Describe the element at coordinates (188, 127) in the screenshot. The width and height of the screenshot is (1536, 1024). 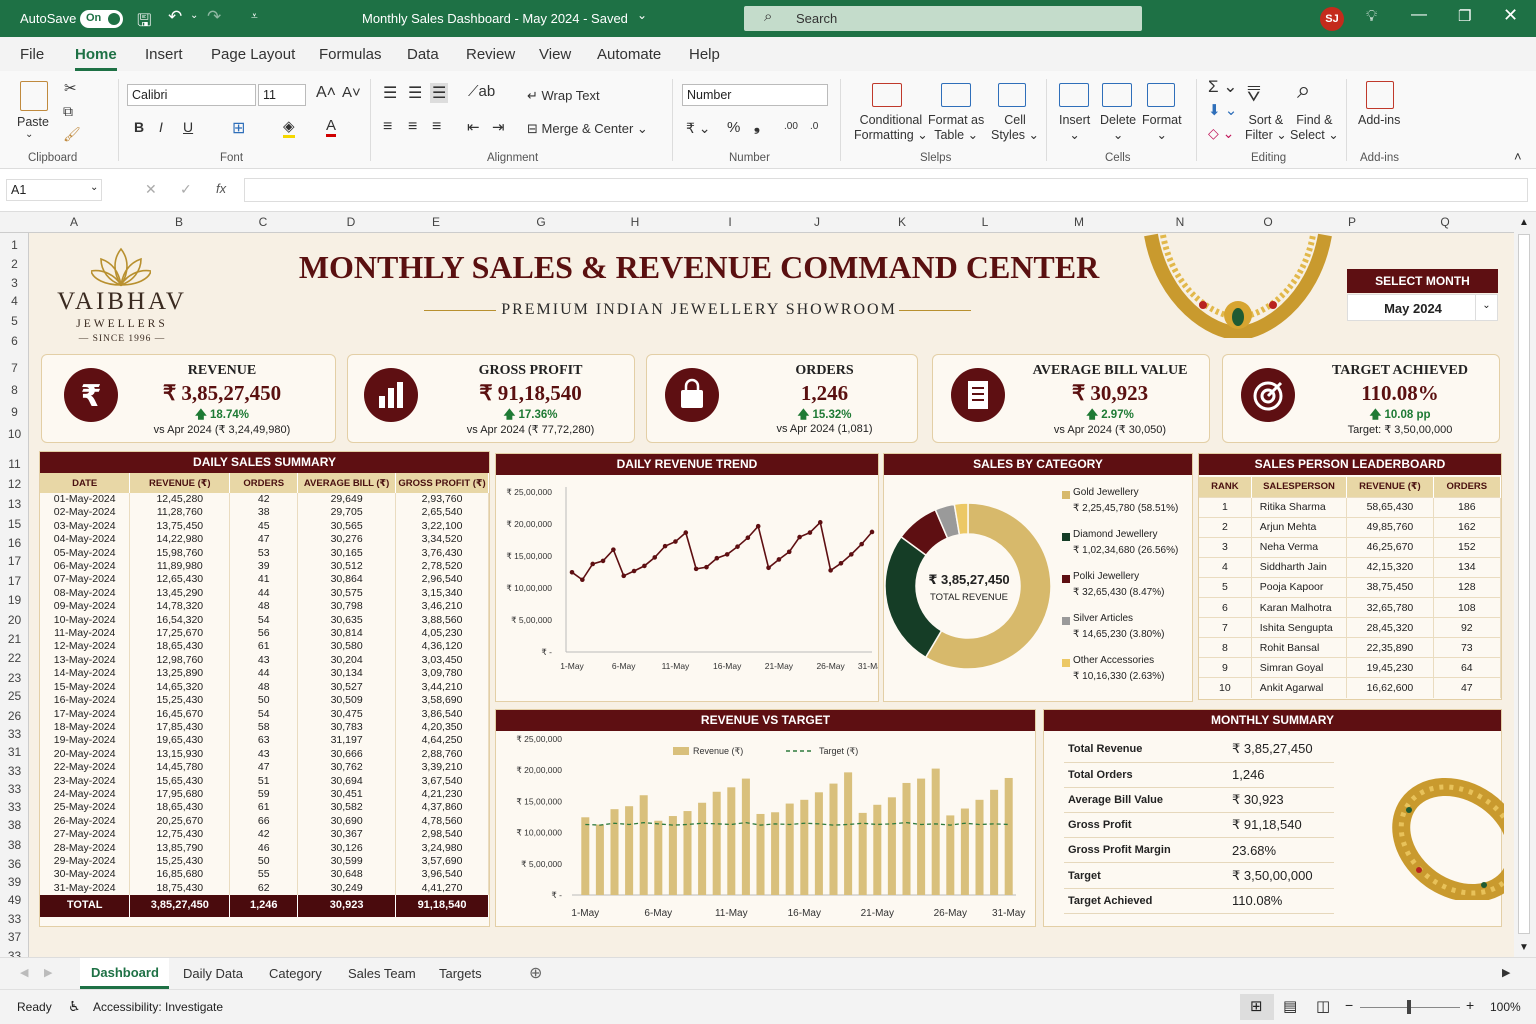
I see `underline-button: U` at that location.